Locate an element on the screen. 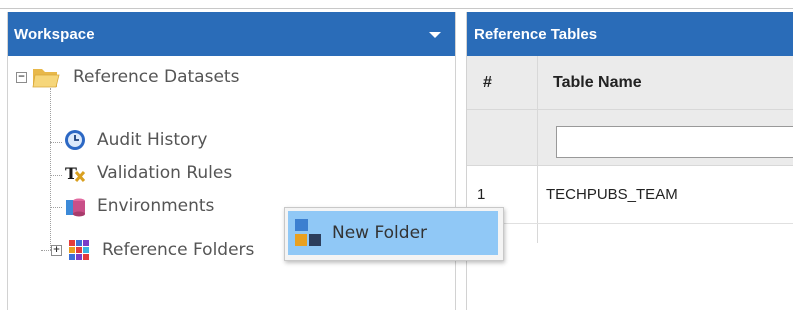 The image size is (793, 310). table-name-filter-input is located at coordinates (674, 142).